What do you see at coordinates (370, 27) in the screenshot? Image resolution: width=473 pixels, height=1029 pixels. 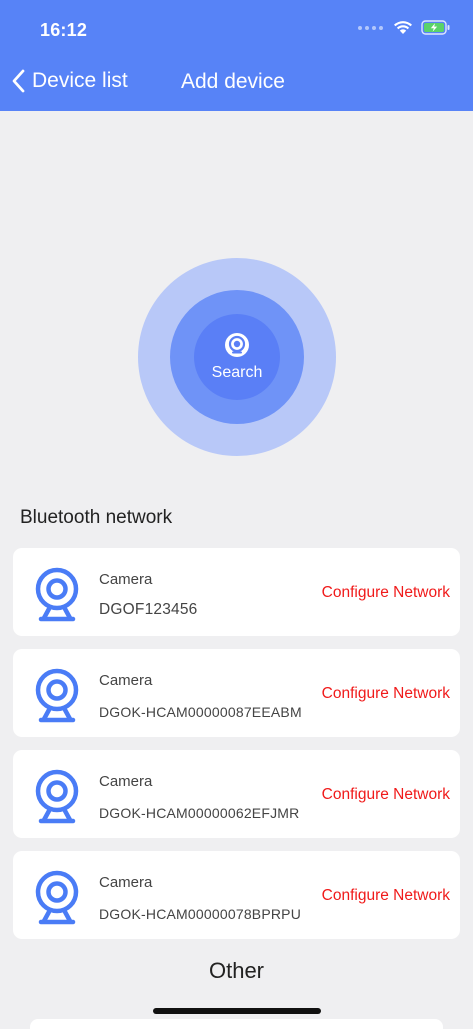 I see `cellular-signal-icon` at bounding box center [370, 27].